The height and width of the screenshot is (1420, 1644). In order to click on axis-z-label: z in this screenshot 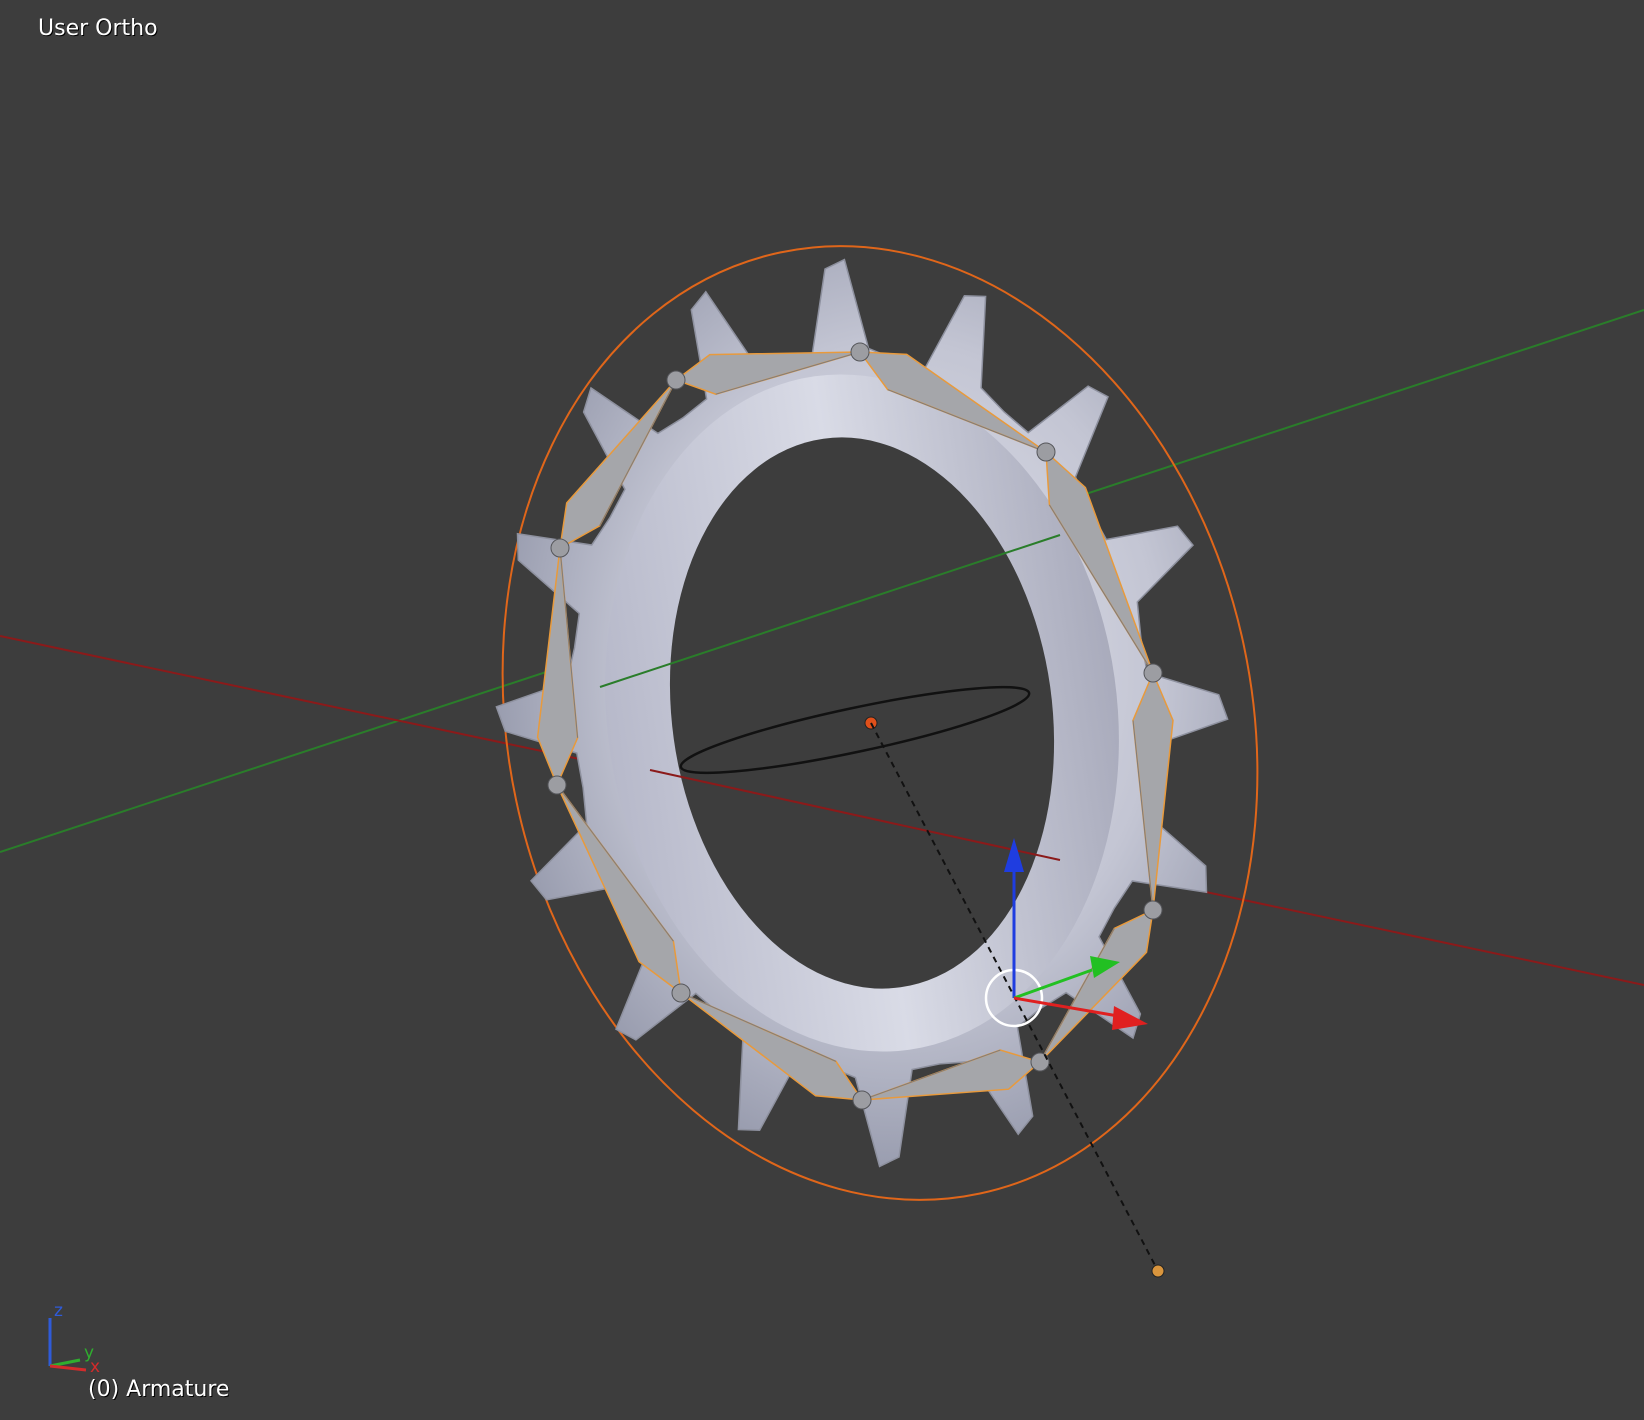, I will do `click(58, 1311)`.